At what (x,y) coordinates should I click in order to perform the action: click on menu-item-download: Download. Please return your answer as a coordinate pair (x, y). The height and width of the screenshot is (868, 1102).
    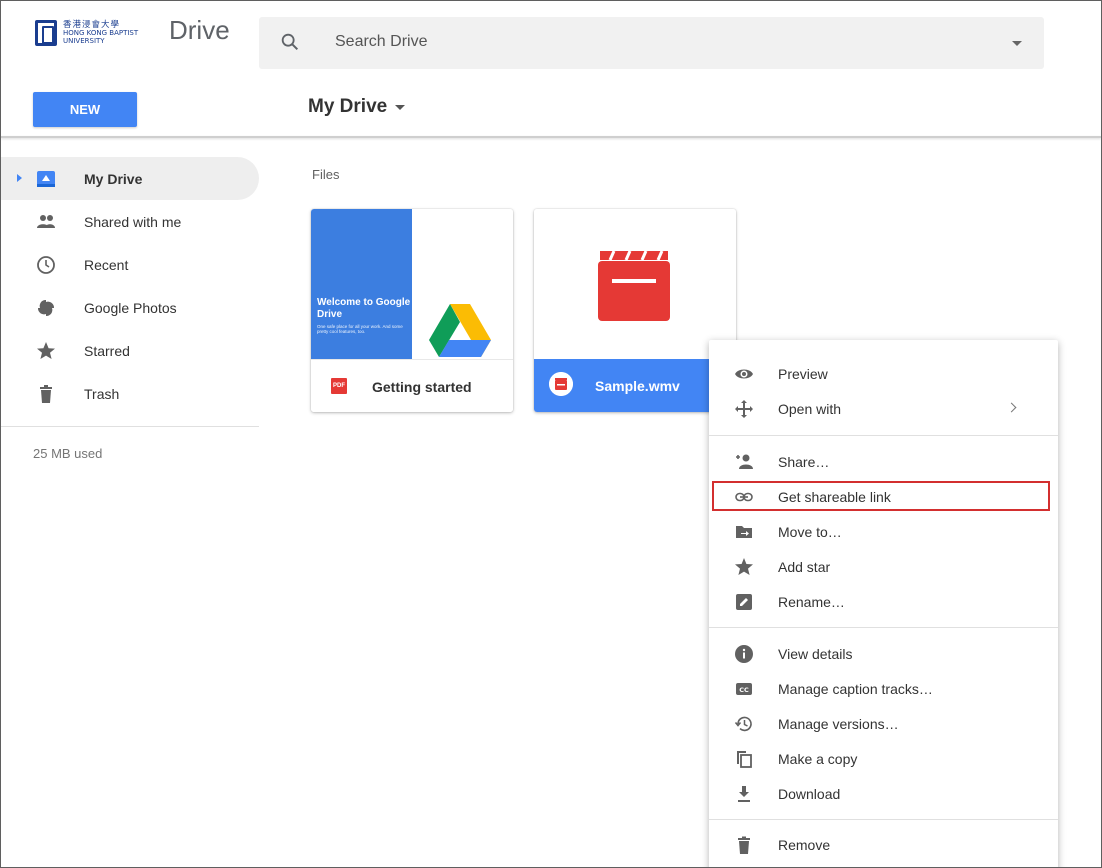
    Looking at the image, I should click on (883, 793).